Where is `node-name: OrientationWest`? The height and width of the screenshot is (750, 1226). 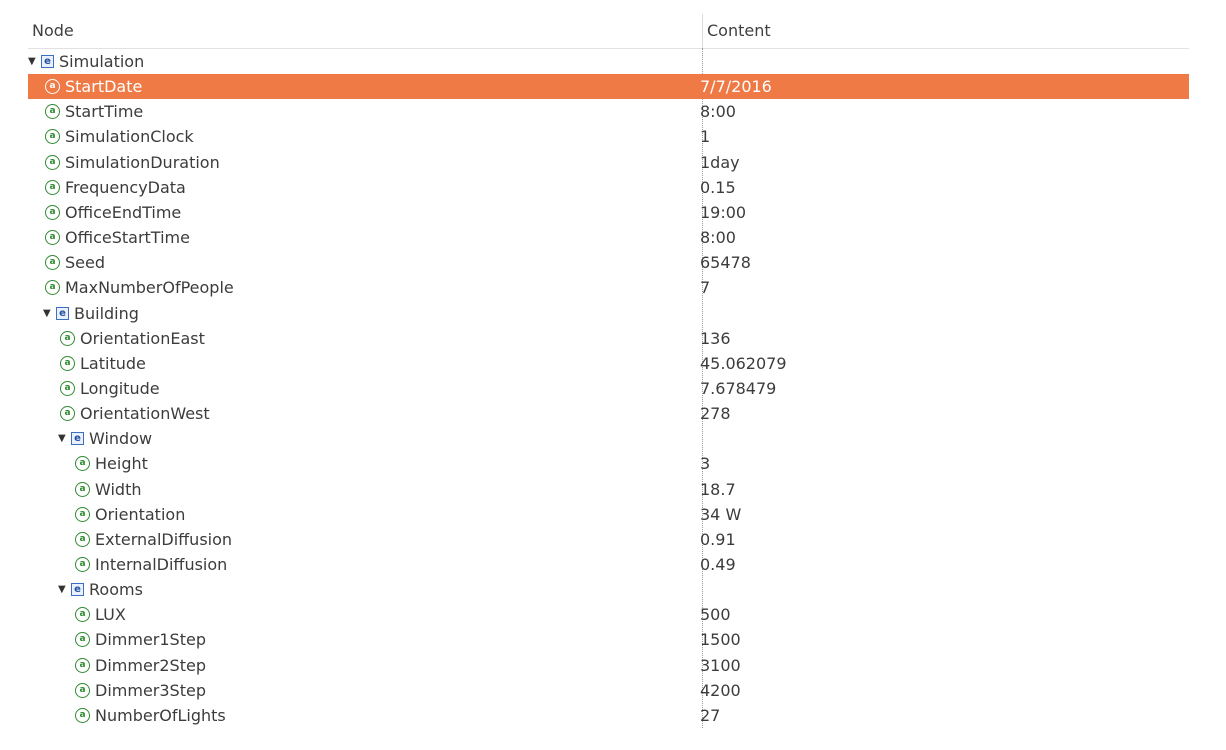
node-name: OrientationWest is located at coordinates (145, 414).